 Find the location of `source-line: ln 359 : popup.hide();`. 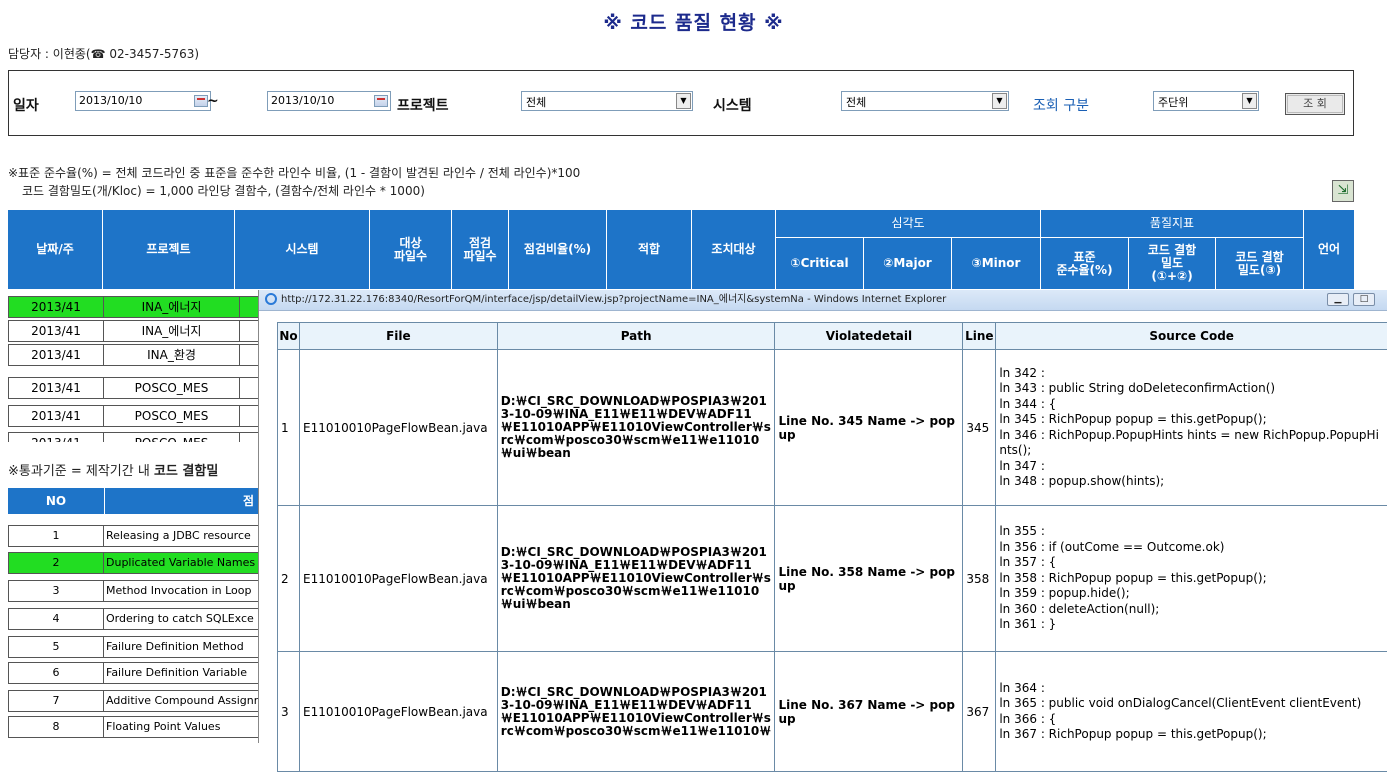

source-line: ln 359 : popup.hide(); is located at coordinates (1191, 594).